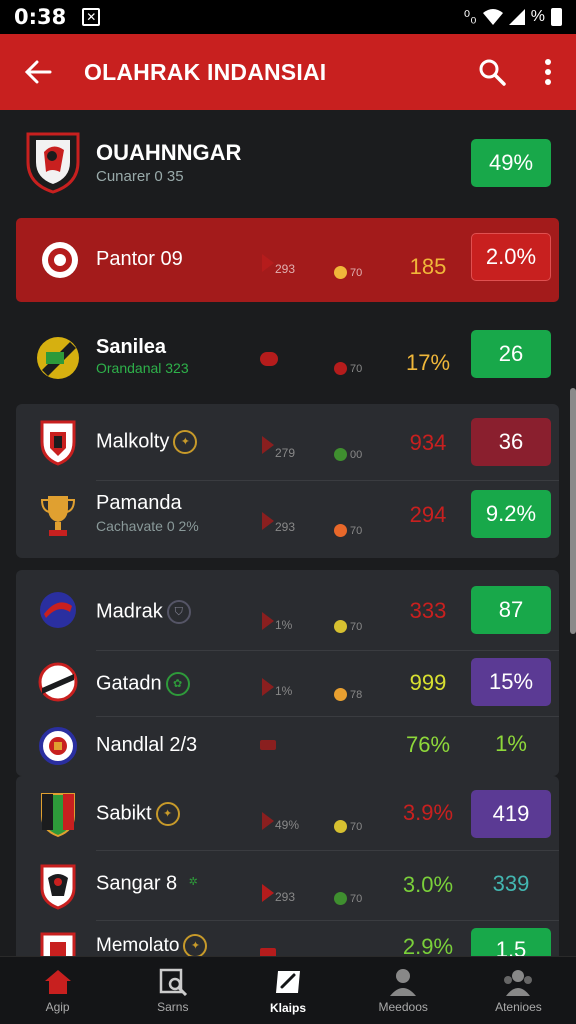 The image size is (576, 1024). What do you see at coordinates (288, 610) in the screenshot?
I see `table-row: Madrak ⛉ 1% 70 333 87` at bounding box center [288, 610].